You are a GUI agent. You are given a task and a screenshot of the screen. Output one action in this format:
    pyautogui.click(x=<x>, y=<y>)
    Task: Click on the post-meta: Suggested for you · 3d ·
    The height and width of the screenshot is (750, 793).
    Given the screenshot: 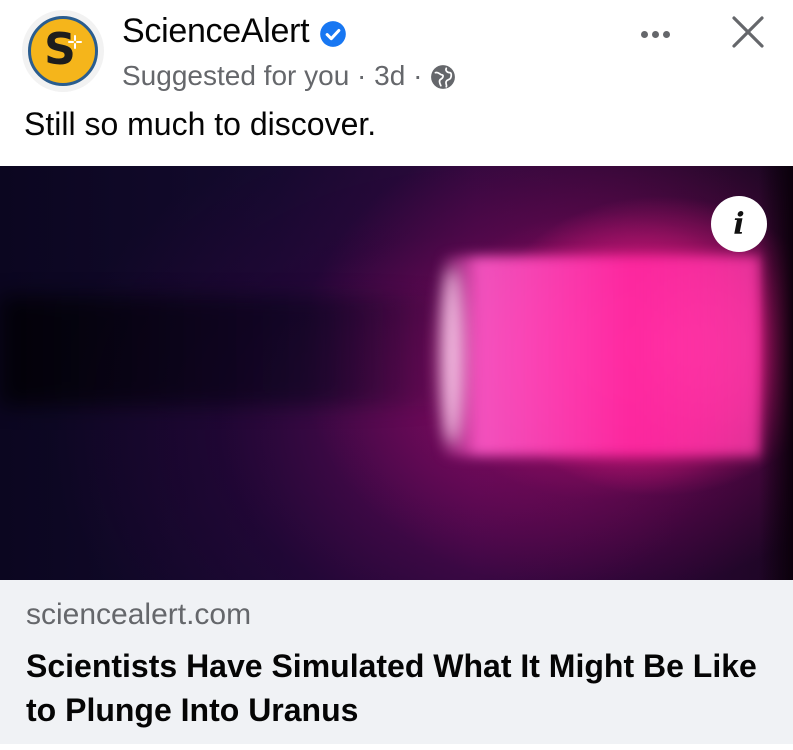 What is the action you would take?
    pyautogui.click(x=289, y=76)
    